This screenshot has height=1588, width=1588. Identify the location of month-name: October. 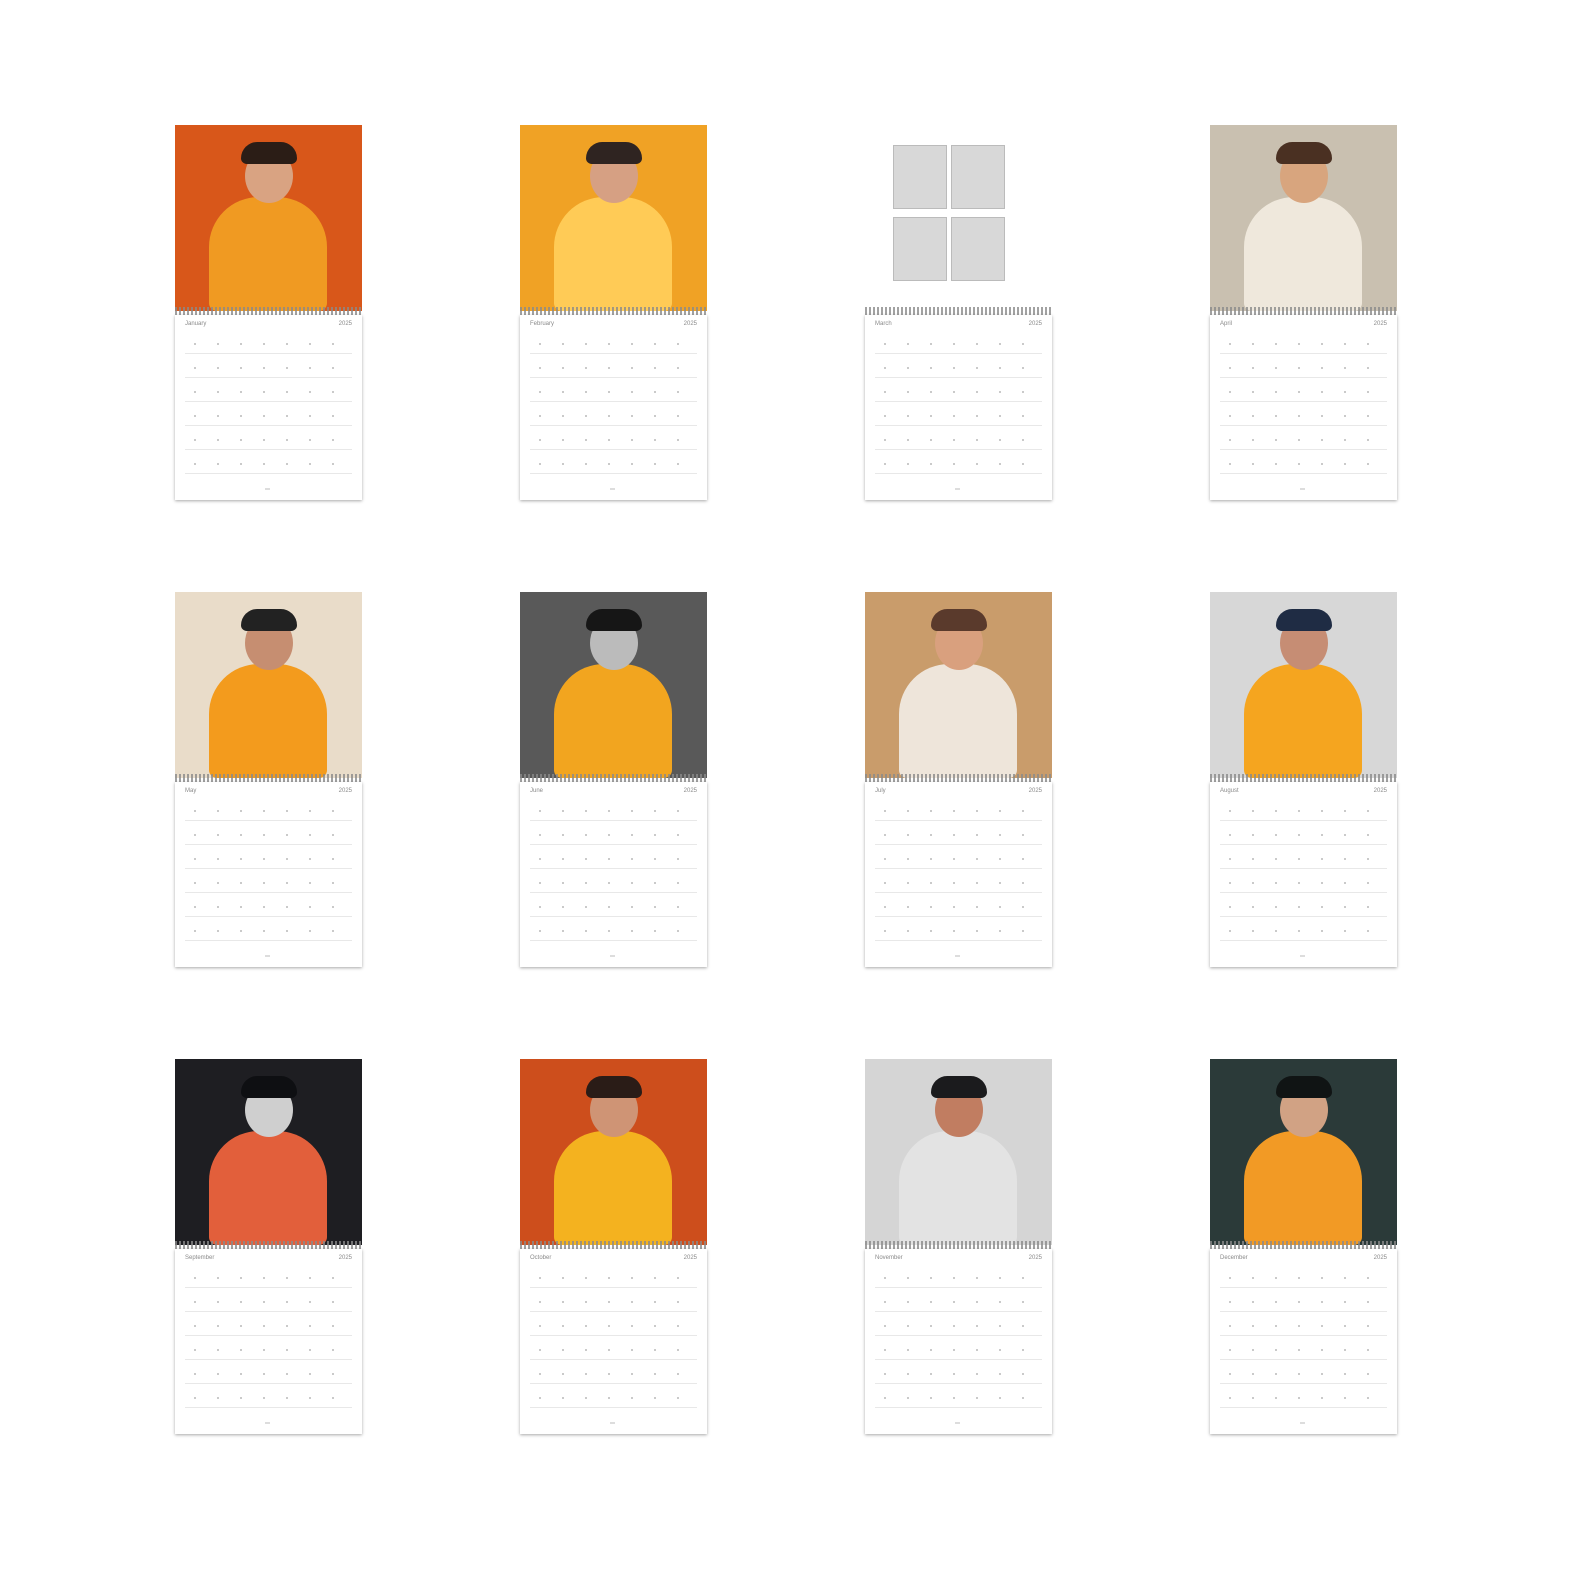
(541, 1258).